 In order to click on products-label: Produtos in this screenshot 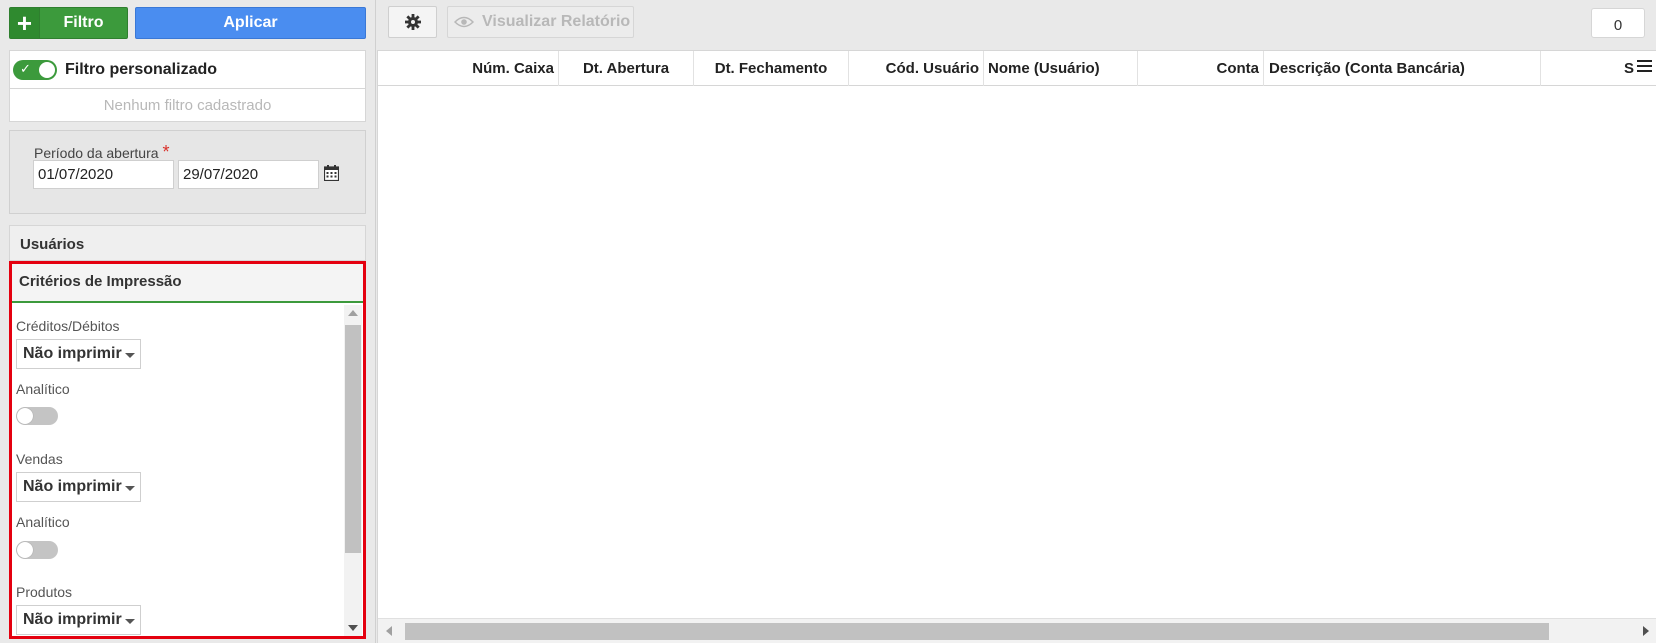, I will do `click(44, 592)`.